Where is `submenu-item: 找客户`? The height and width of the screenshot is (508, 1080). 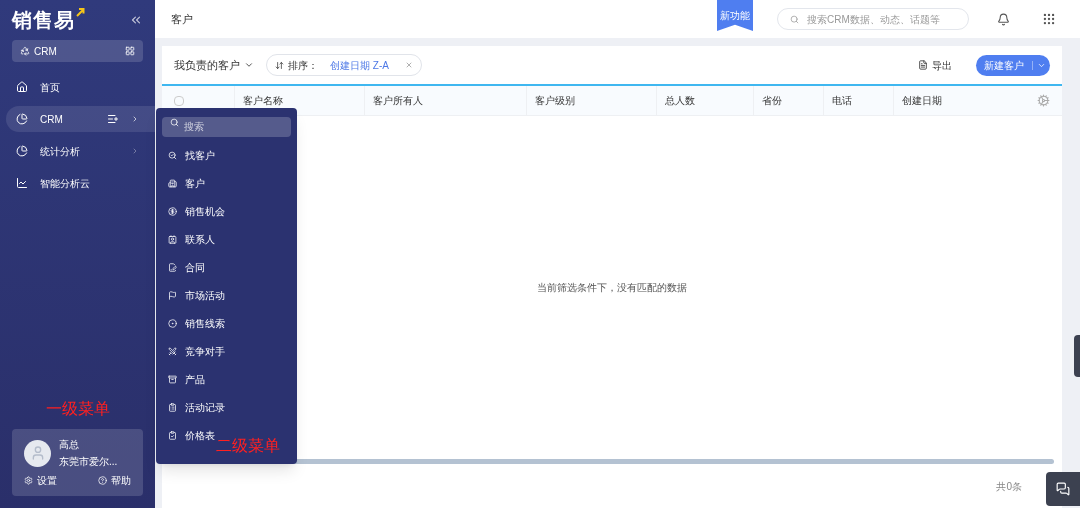 submenu-item: 找客户 is located at coordinates (191, 155).